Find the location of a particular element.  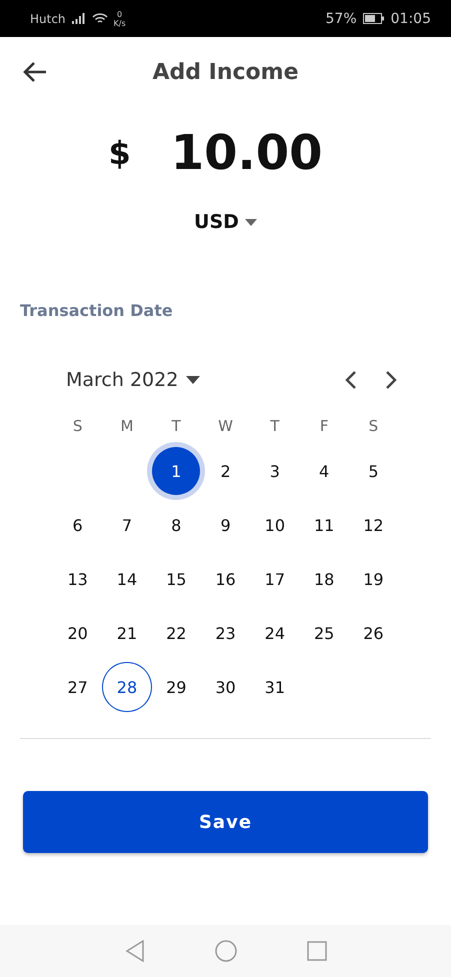

calendar-day: 11 is located at coordinates (324, 525).